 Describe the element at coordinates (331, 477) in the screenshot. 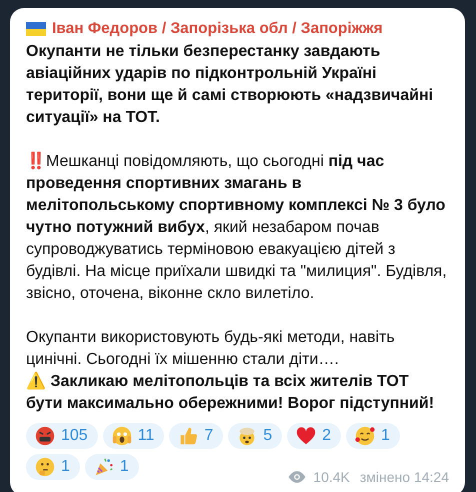

I see `view-count: 10.4K` at that location.